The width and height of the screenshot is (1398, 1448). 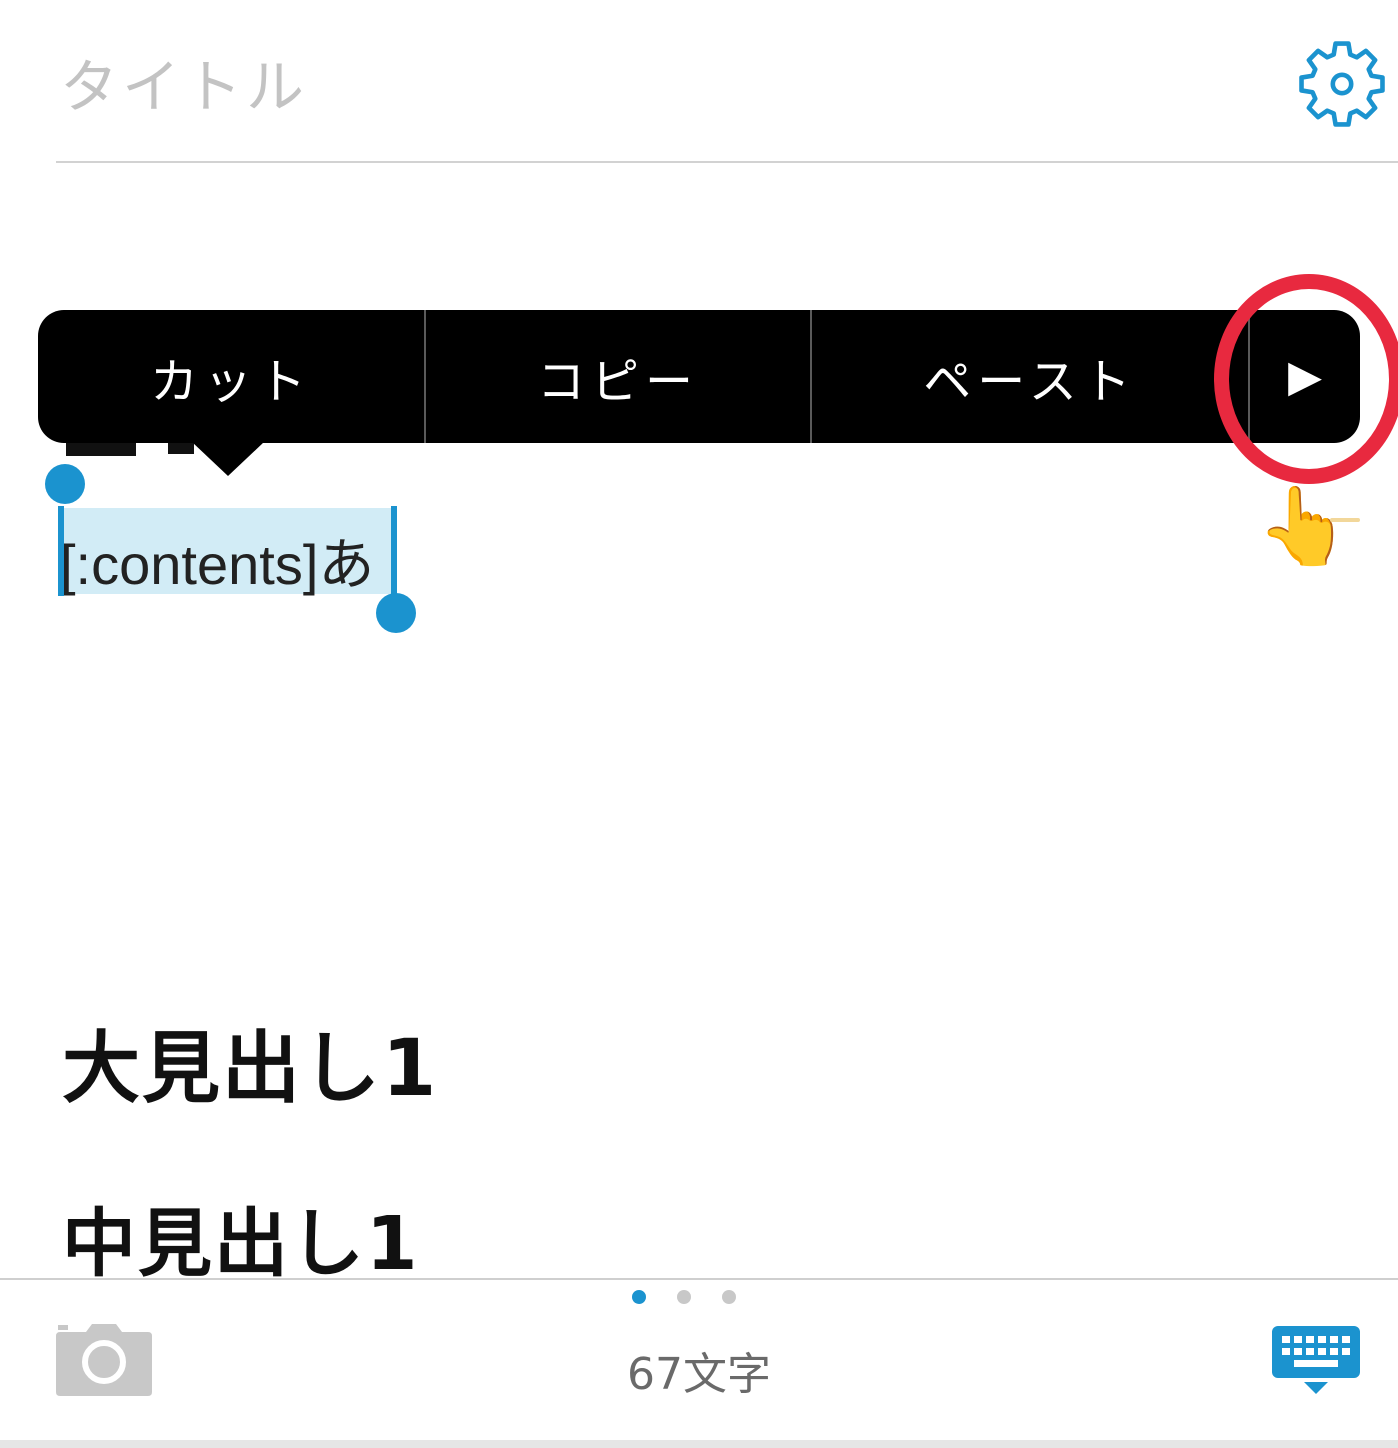 What do you see at coordinates (699, 1374) in the screenshot?
I see `character-count: 67文字` at bounding box center [699, 1374].